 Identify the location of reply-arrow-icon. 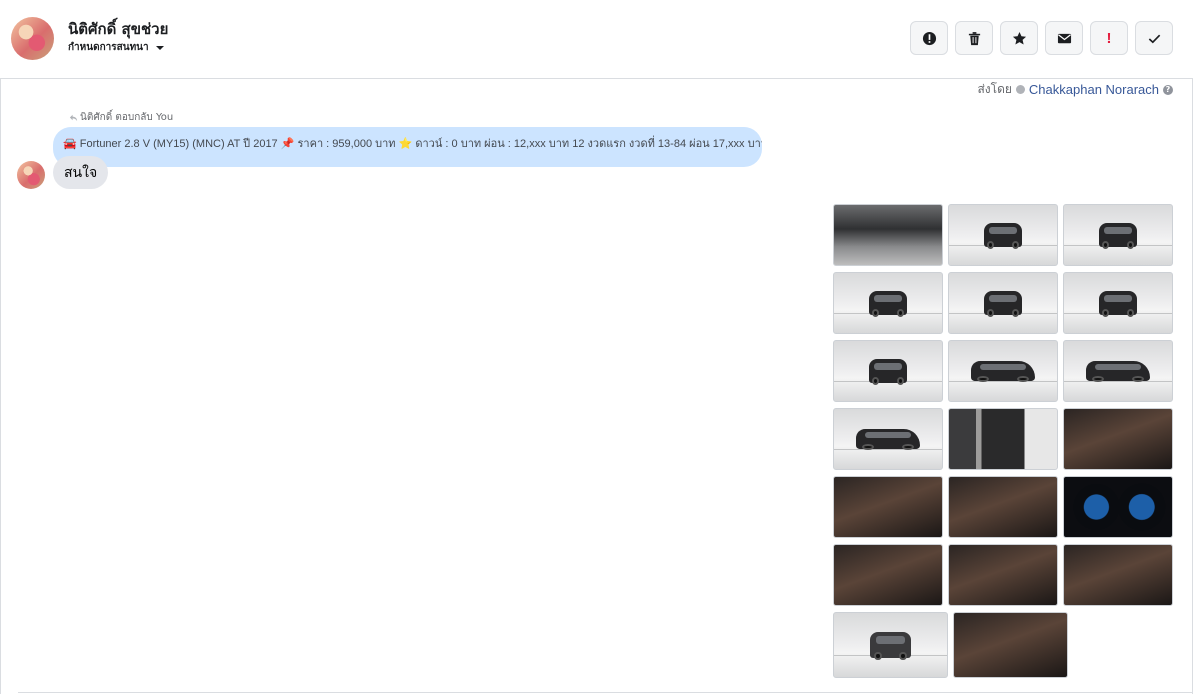
(73, 118).